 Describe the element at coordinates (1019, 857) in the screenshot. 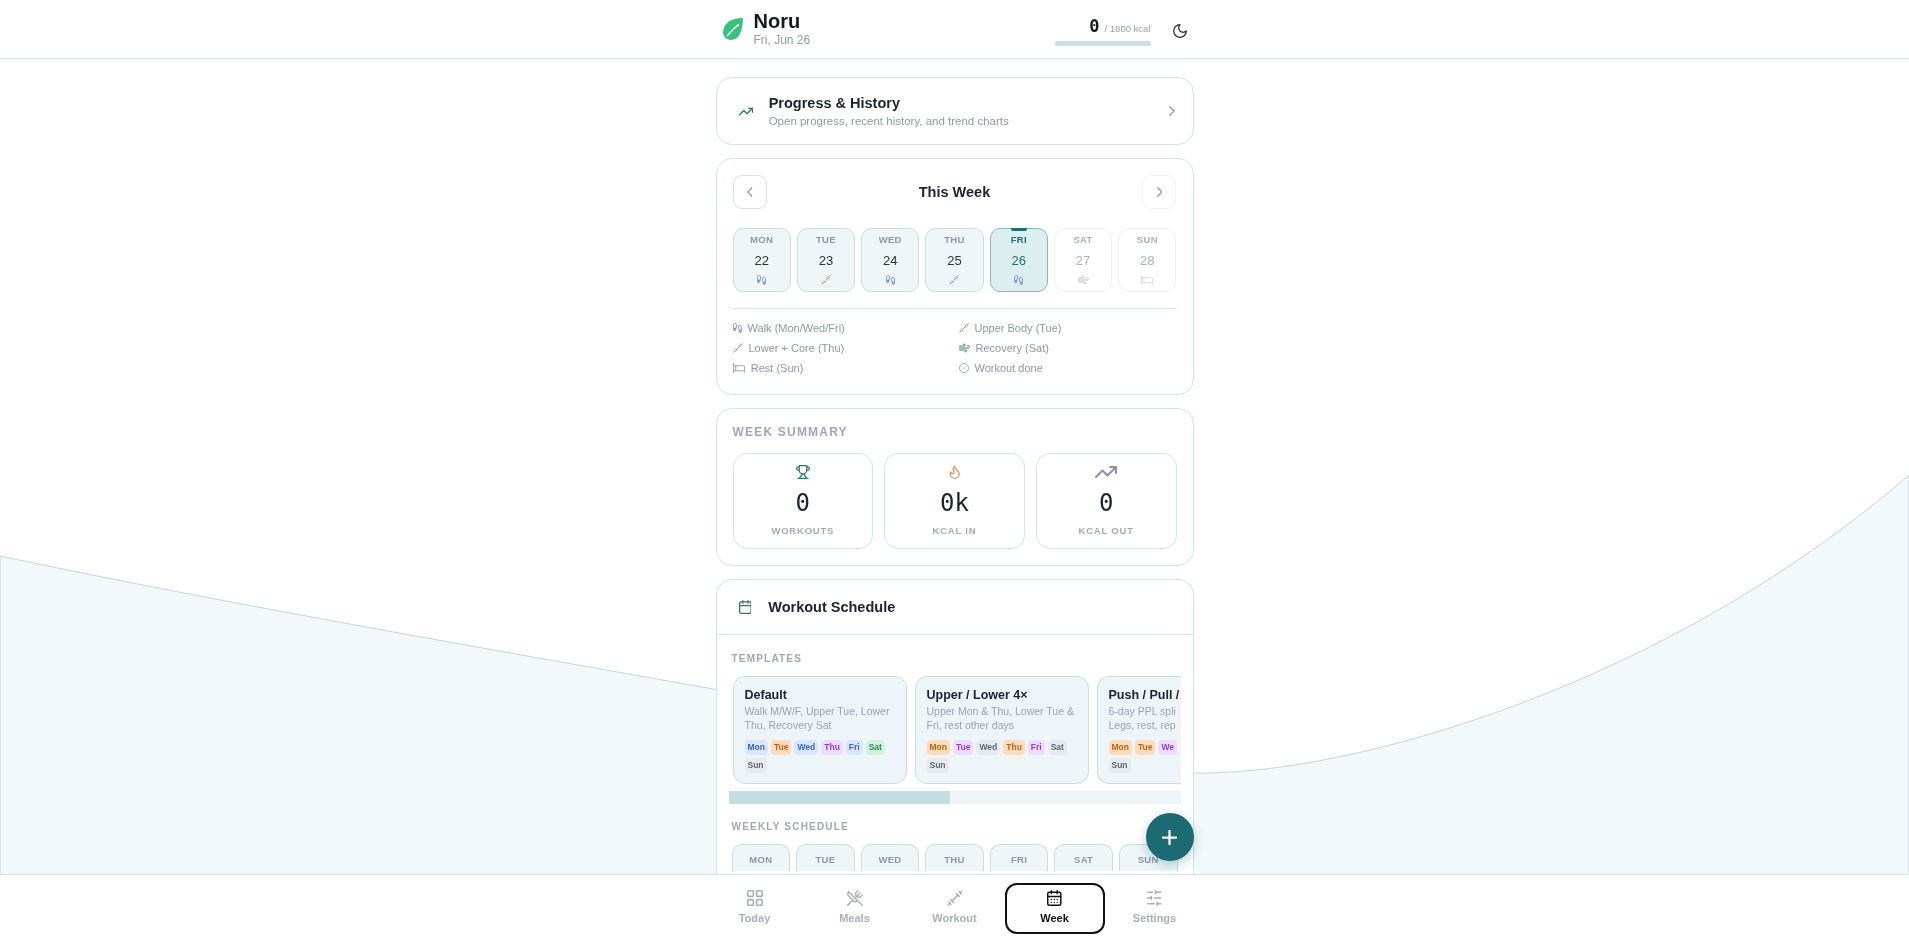

I see `day-cell: FRI` at that location.